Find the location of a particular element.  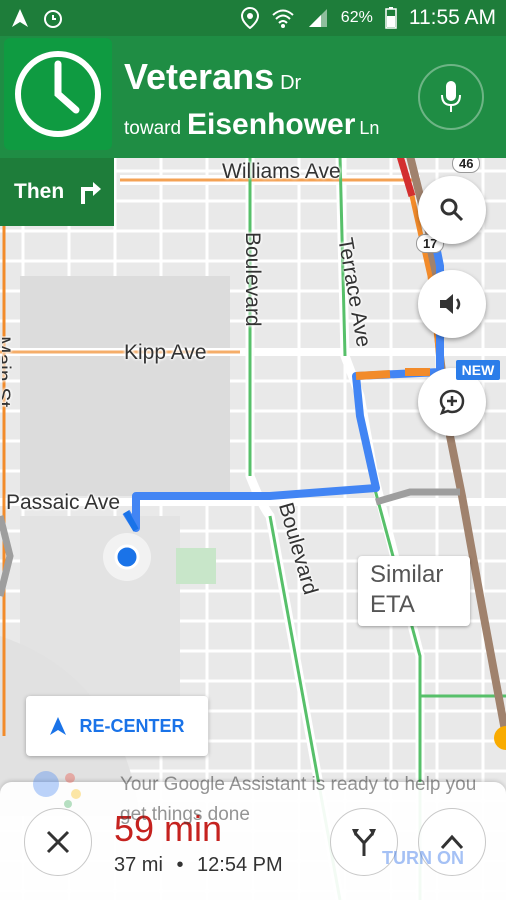

maneuver-tile is located at coordinates (58, 94).